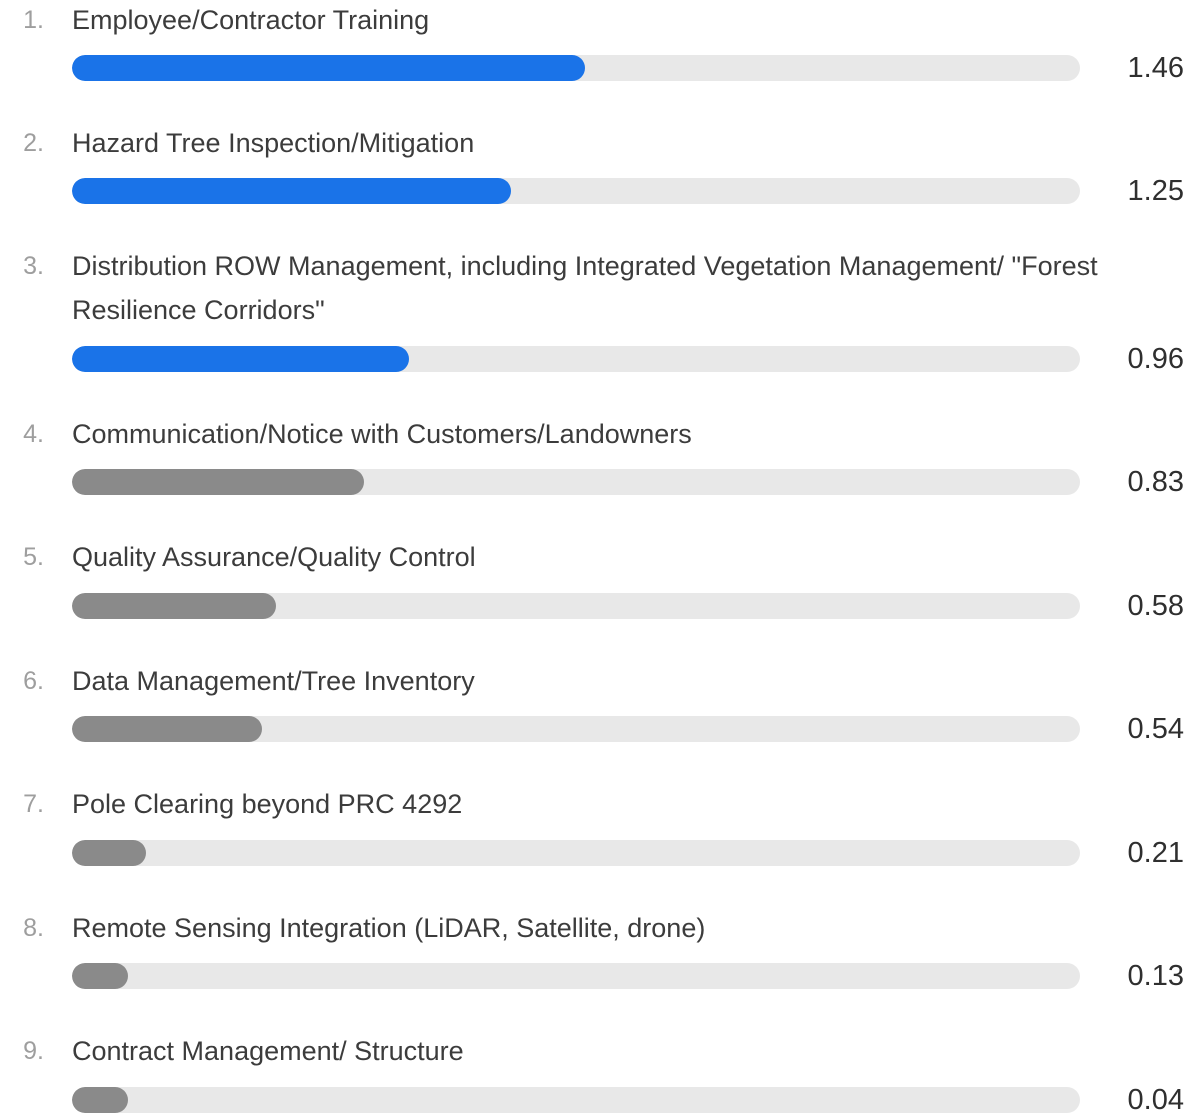 The width and height of the screenshot is (1196, 1120). I want to click on bar-value: 0.21, so click(1155, 853).